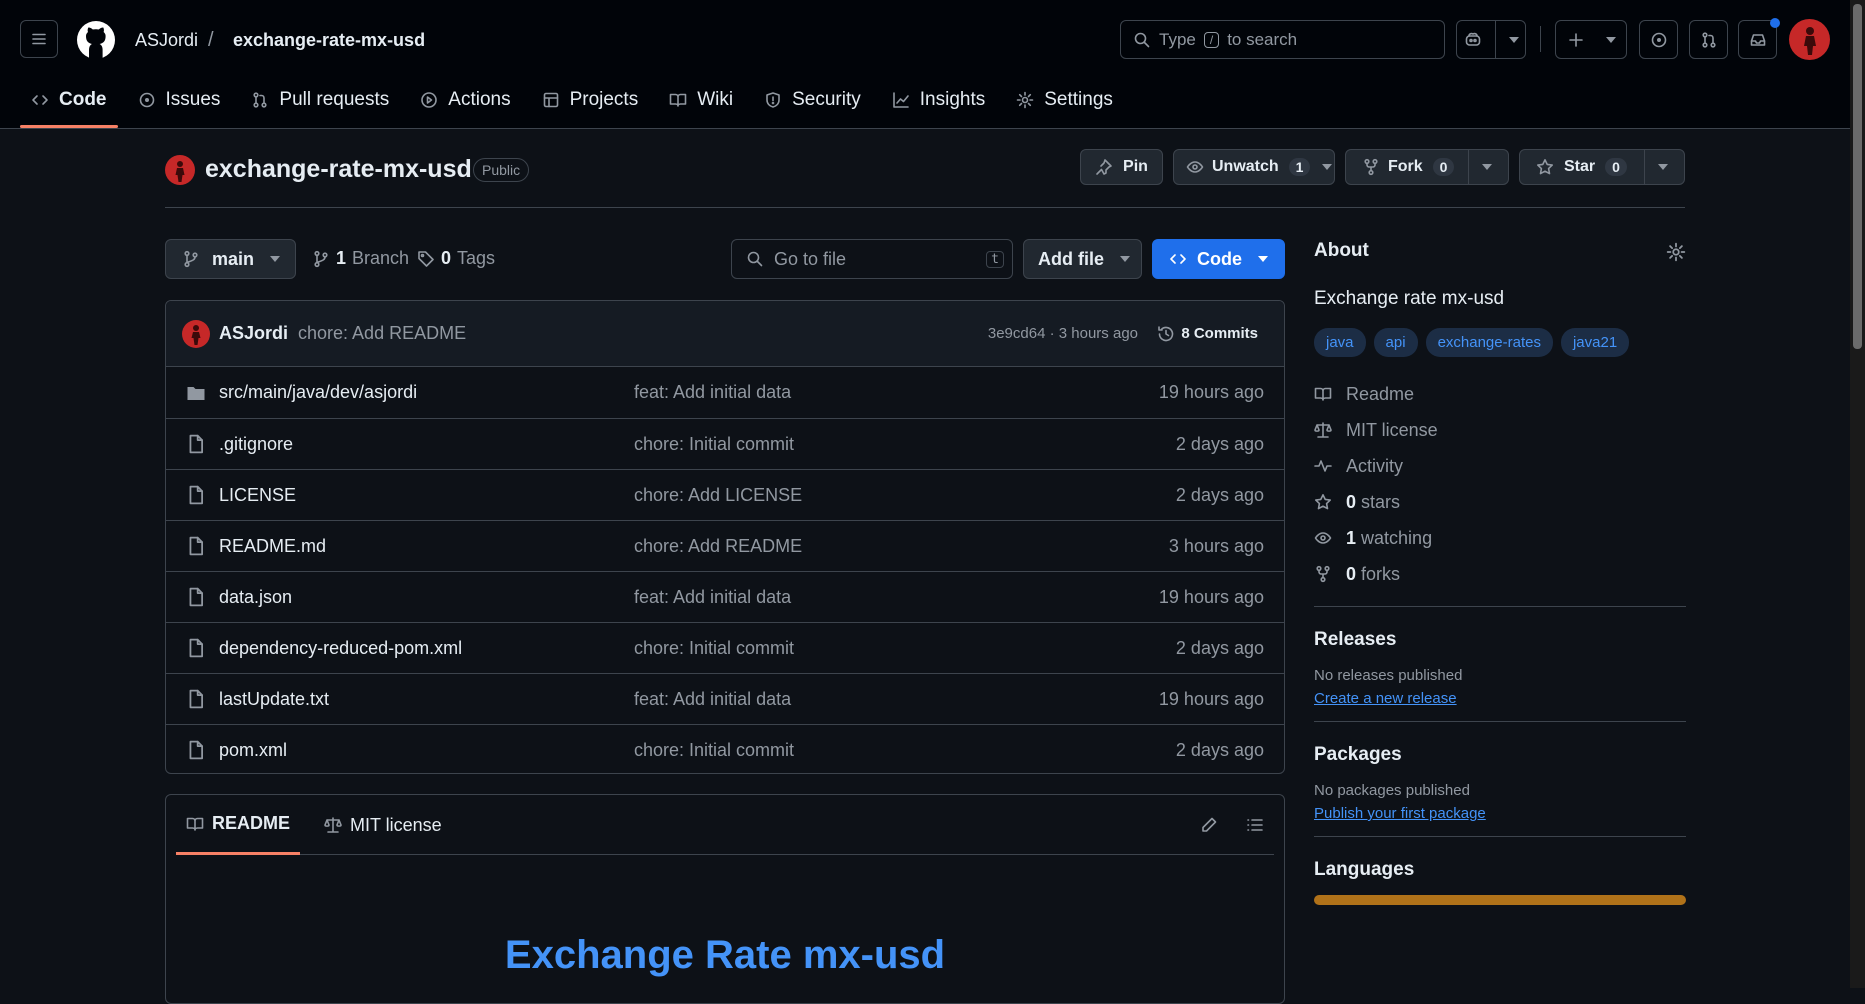  What do you see at coordinates (1676, 252) in the screenshot?
I see `gear-icon` at bounding box center [1676, 252].